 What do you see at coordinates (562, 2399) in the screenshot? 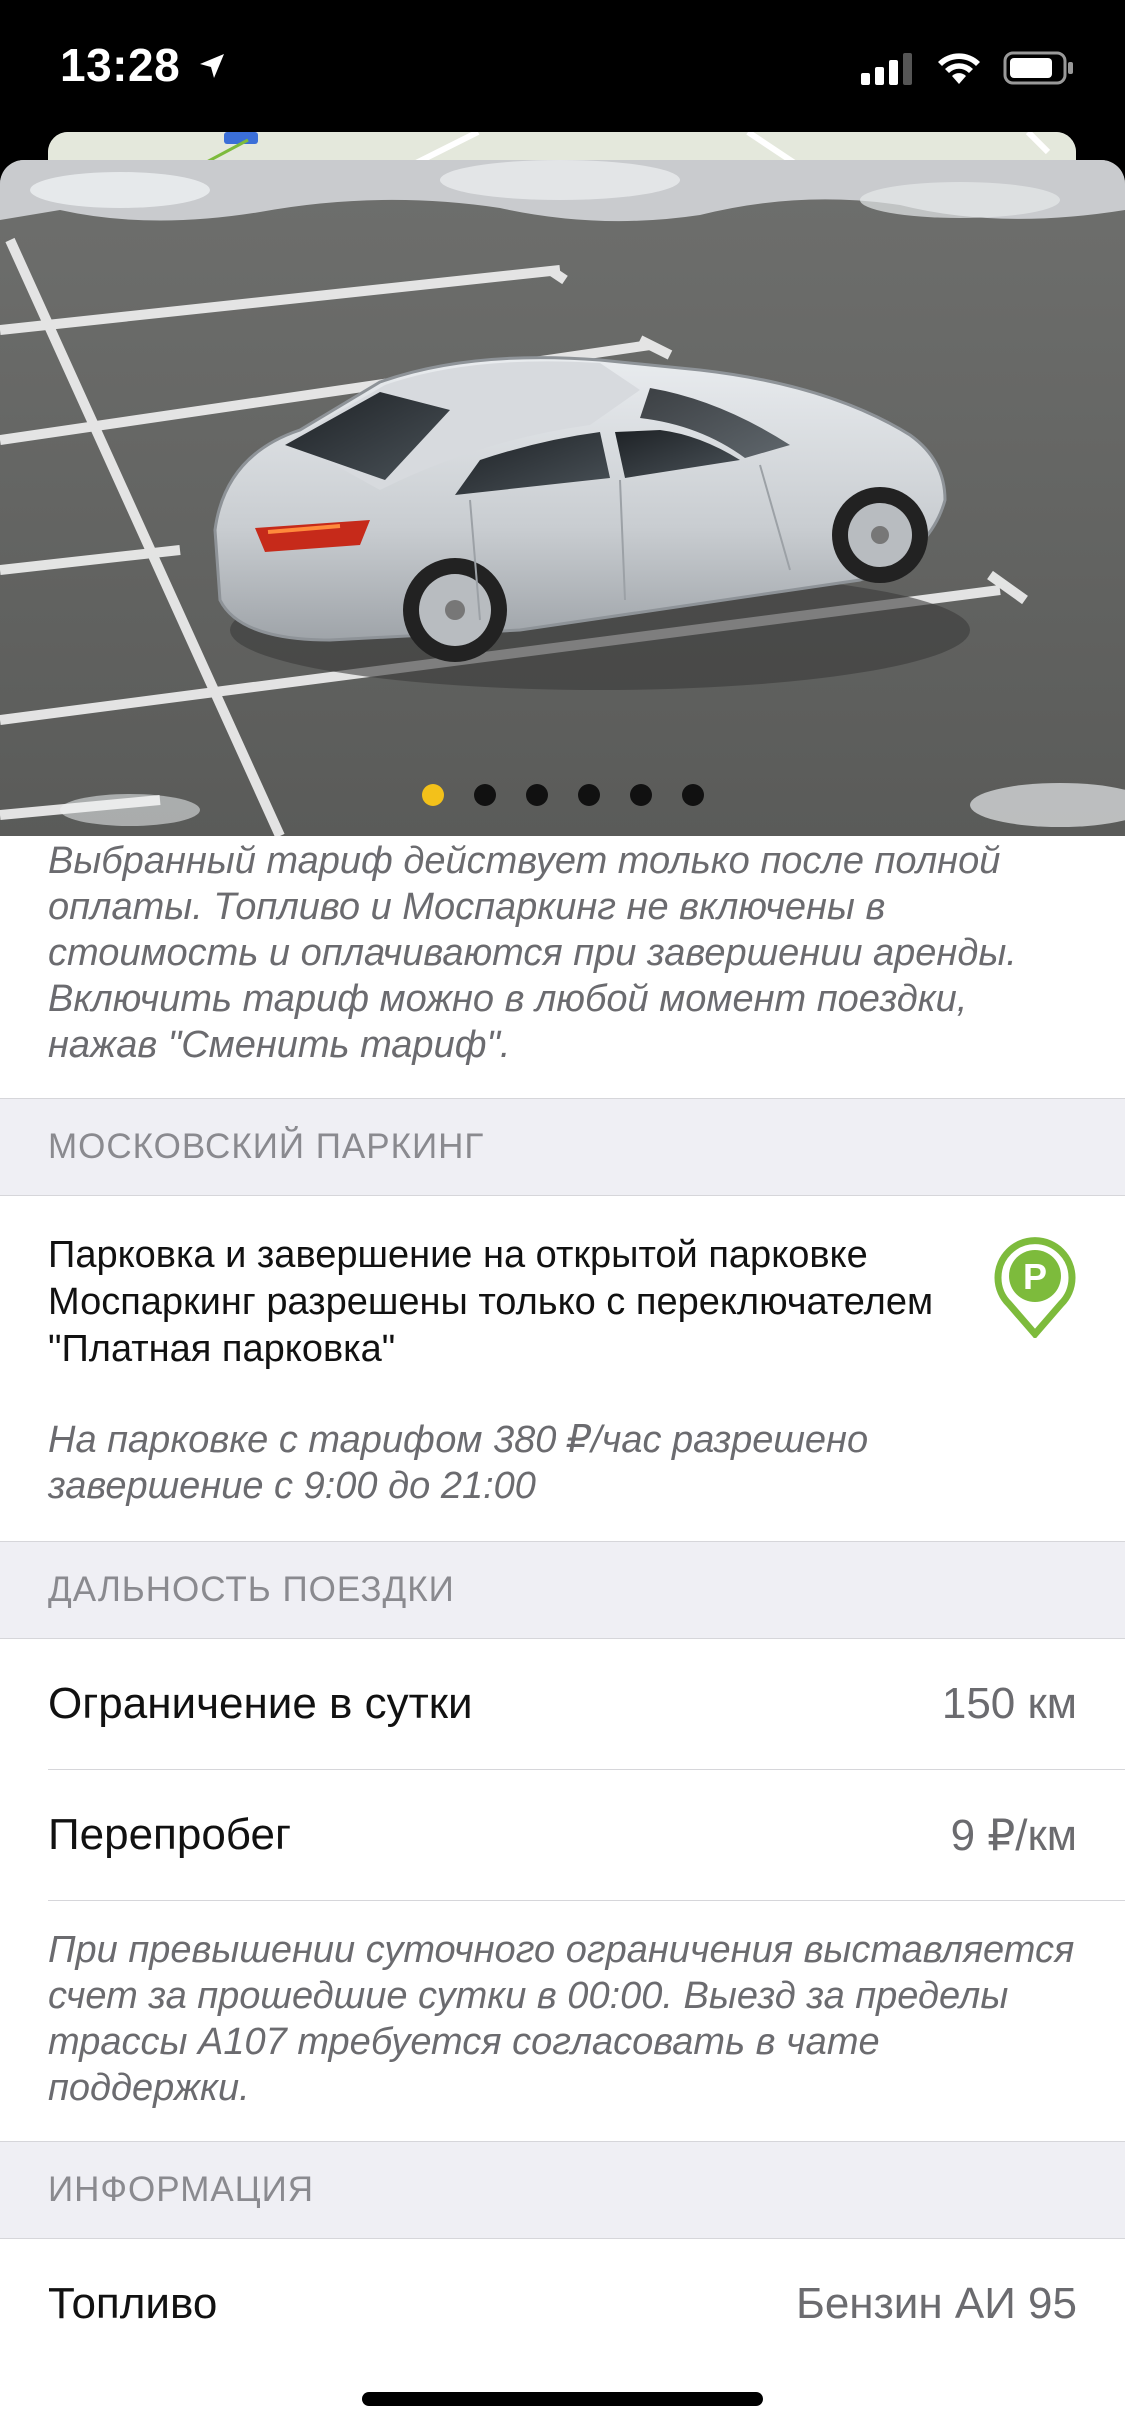
I see `home-indicator` at bounding box center [562, 2399].